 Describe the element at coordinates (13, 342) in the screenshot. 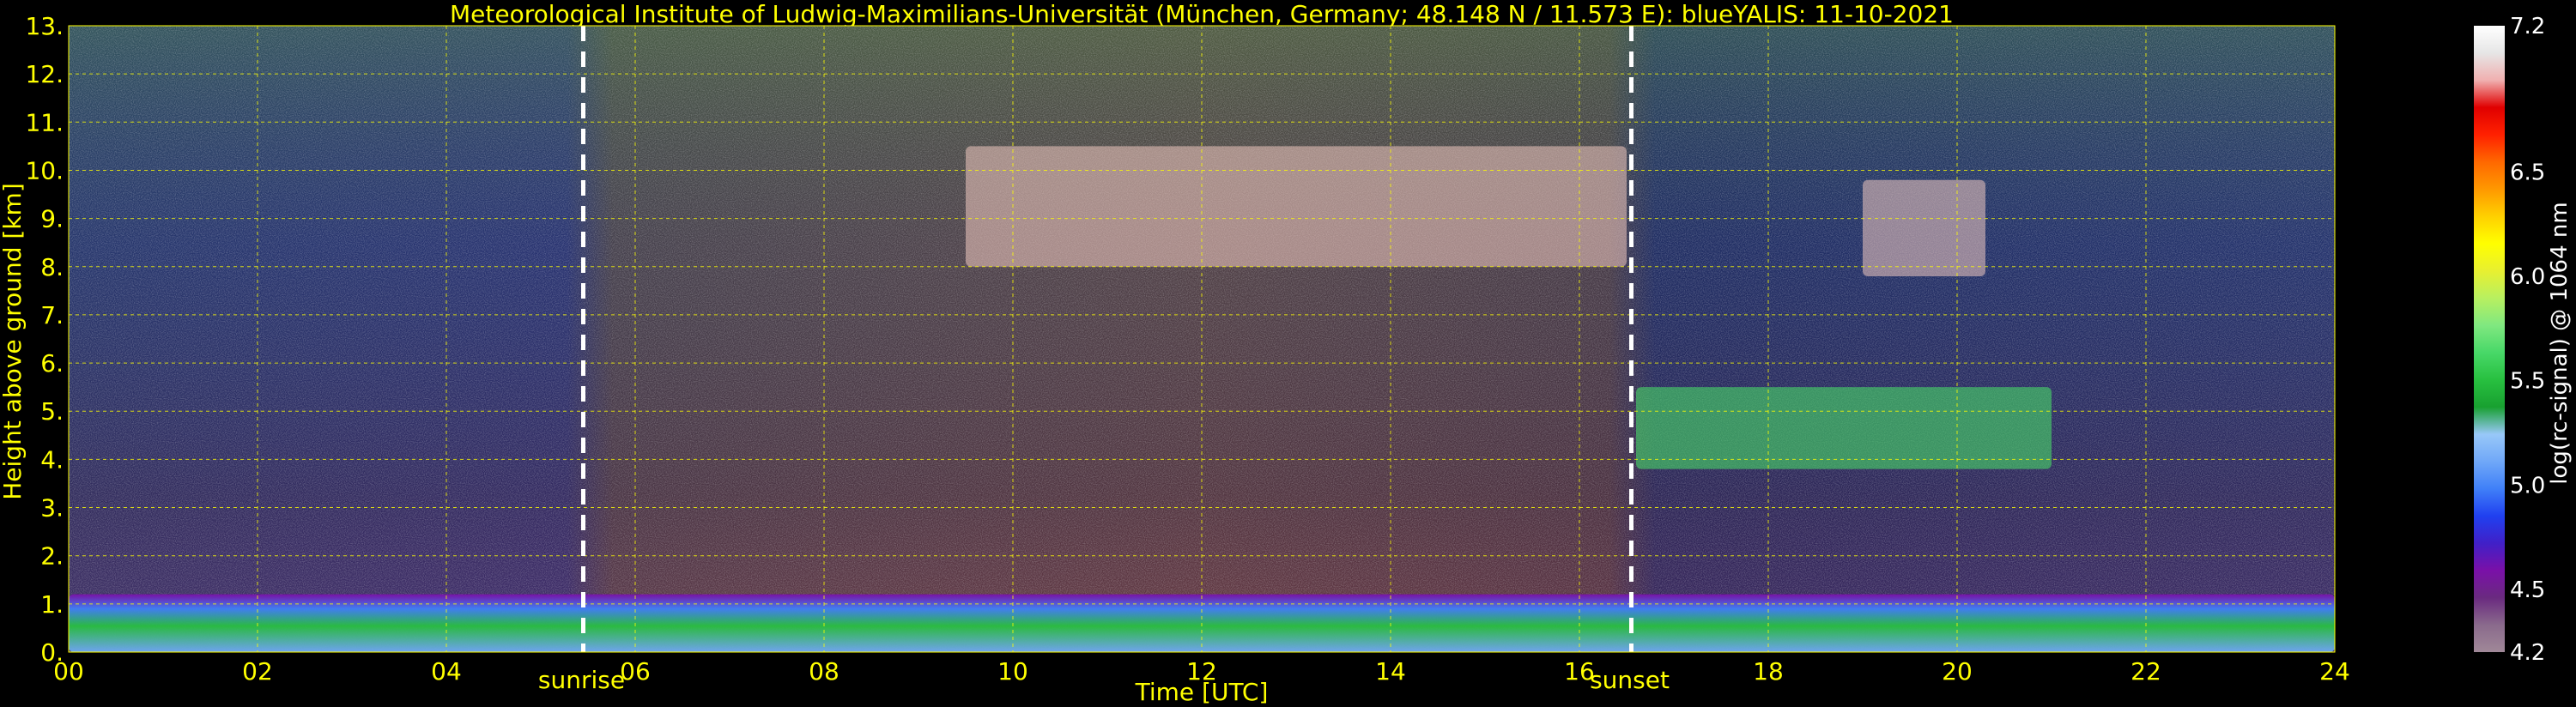

I see `y-axis-label: Height above ground [km]` at that location.